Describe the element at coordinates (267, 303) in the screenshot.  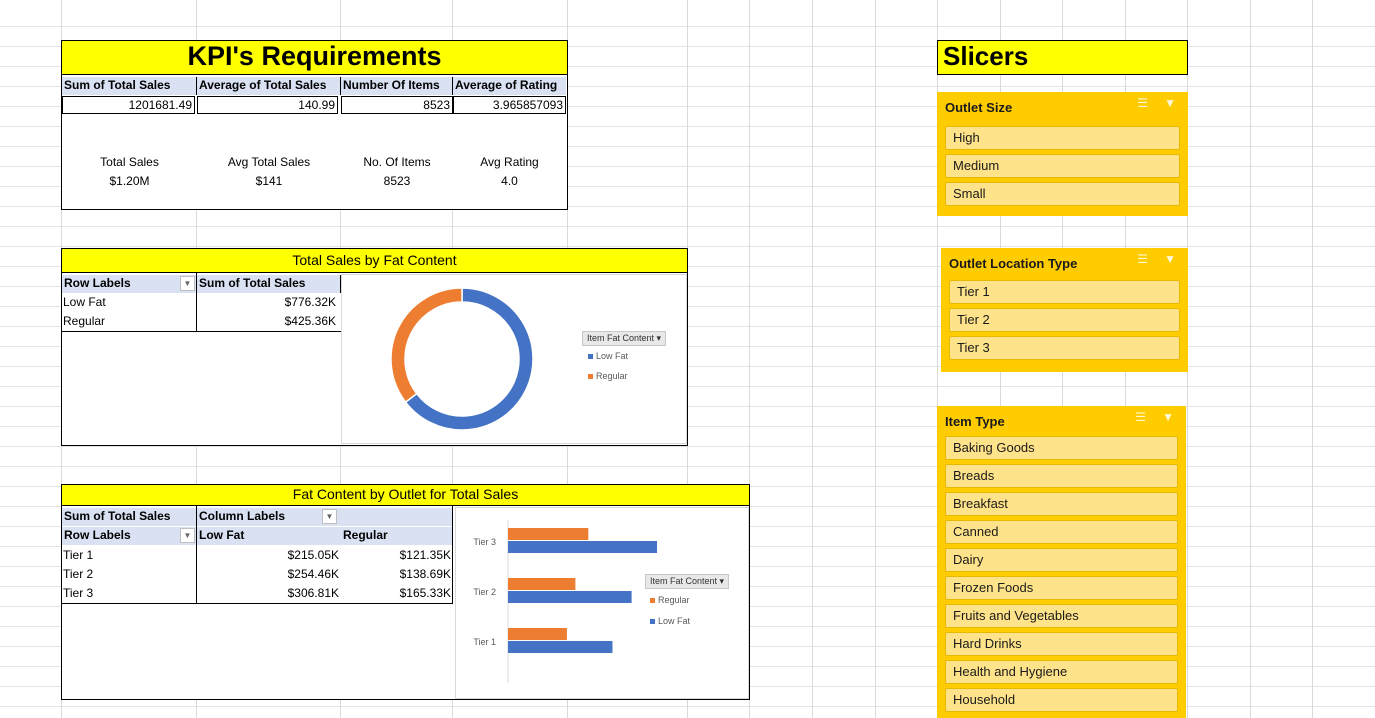
I see `fat-row-value: $776.32K` at that location.